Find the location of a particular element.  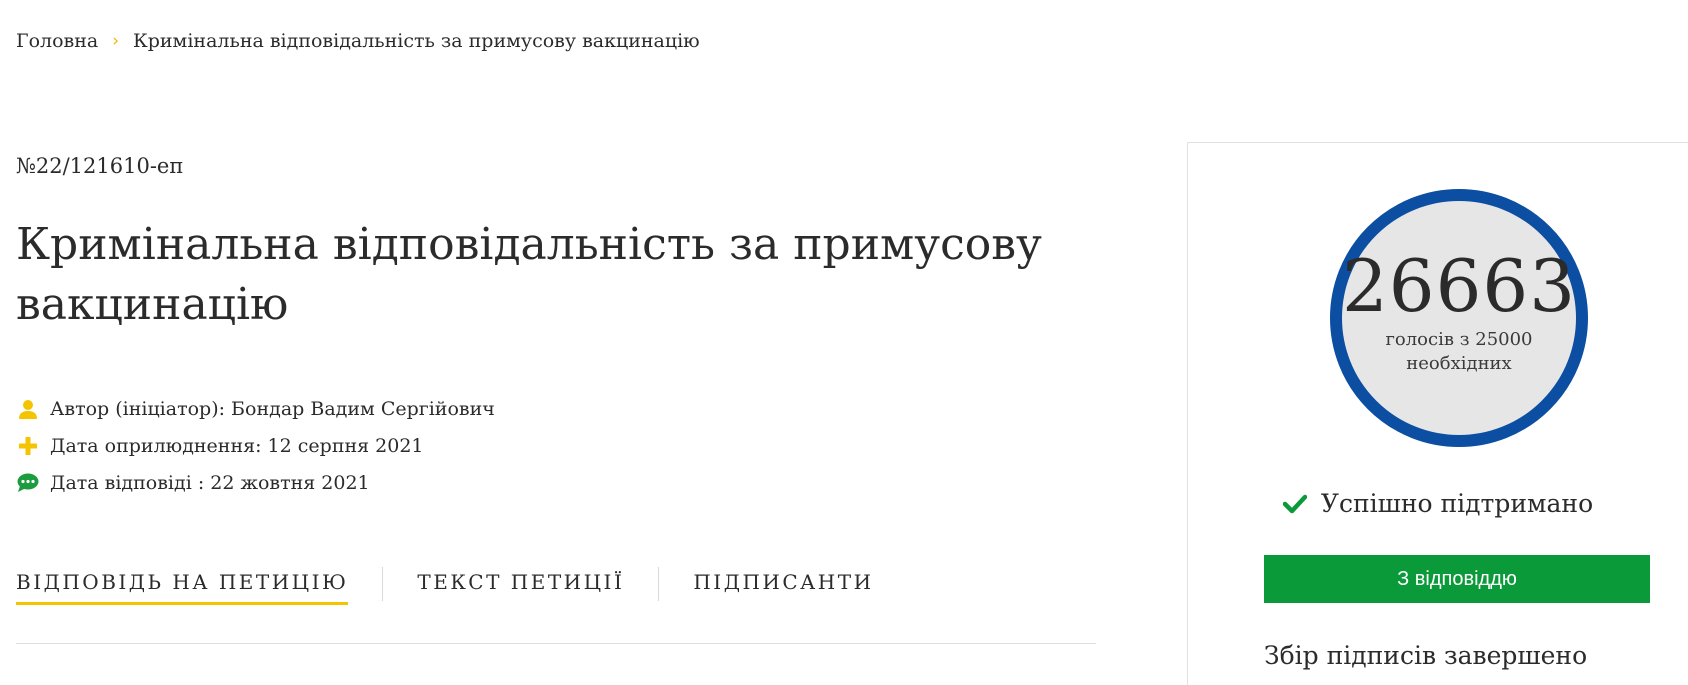

breadcrumb-home-link: Головна is located at coordinates (57, 41).